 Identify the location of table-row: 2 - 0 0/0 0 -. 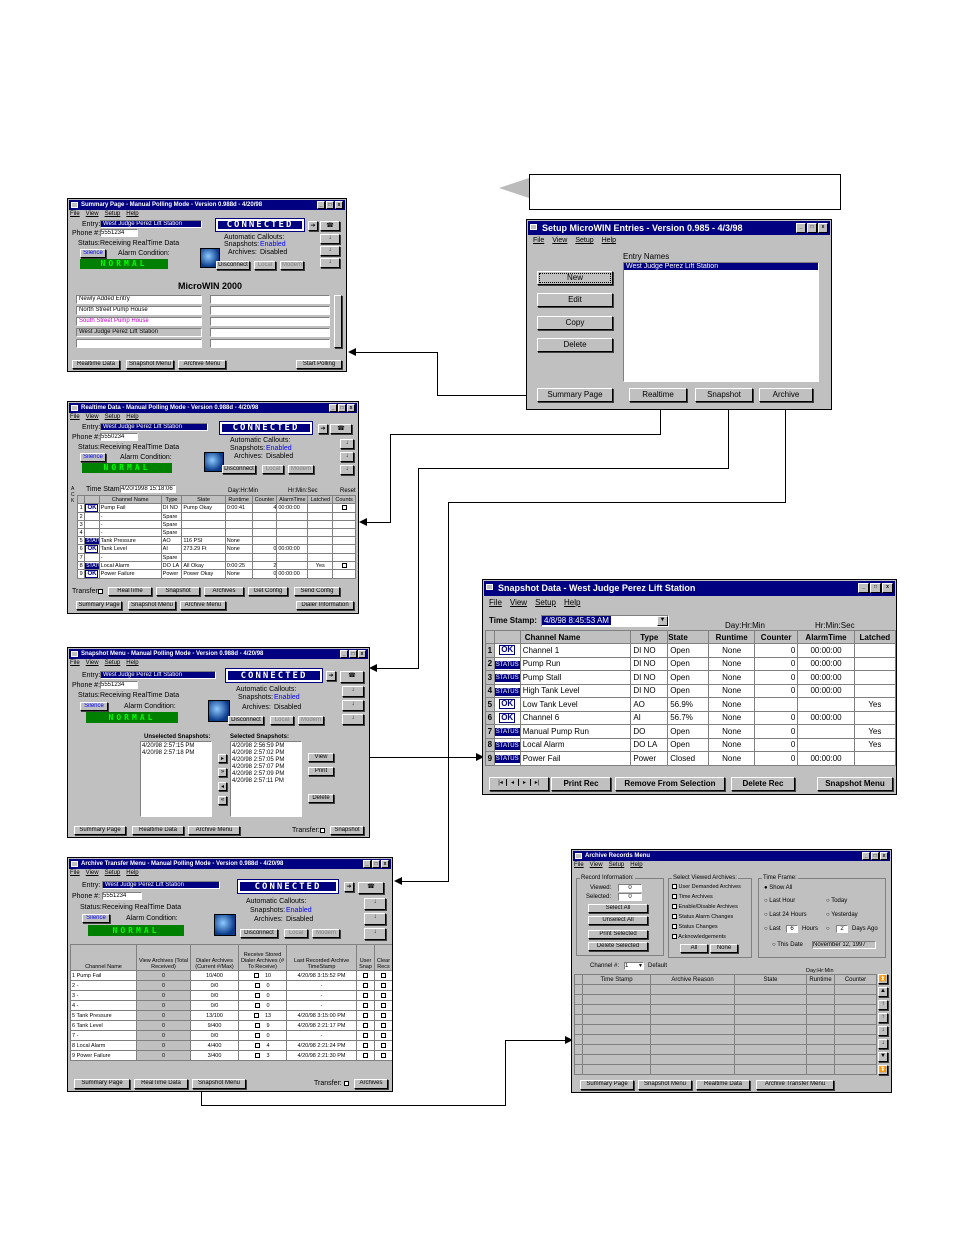
(231, 985).